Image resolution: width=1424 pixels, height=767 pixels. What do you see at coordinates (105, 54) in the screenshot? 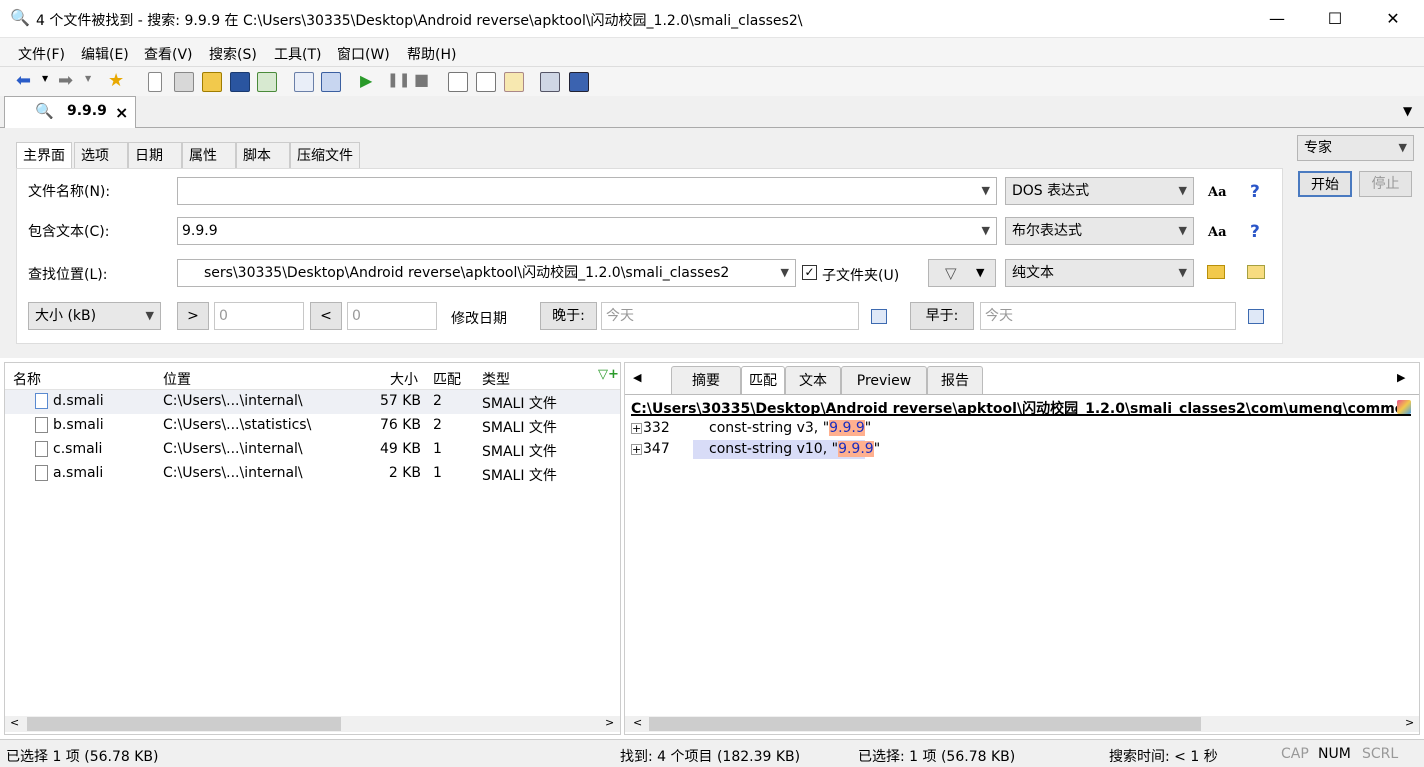
I see `menu-edit: 编辑(E)` at bounding box center [105, 54].